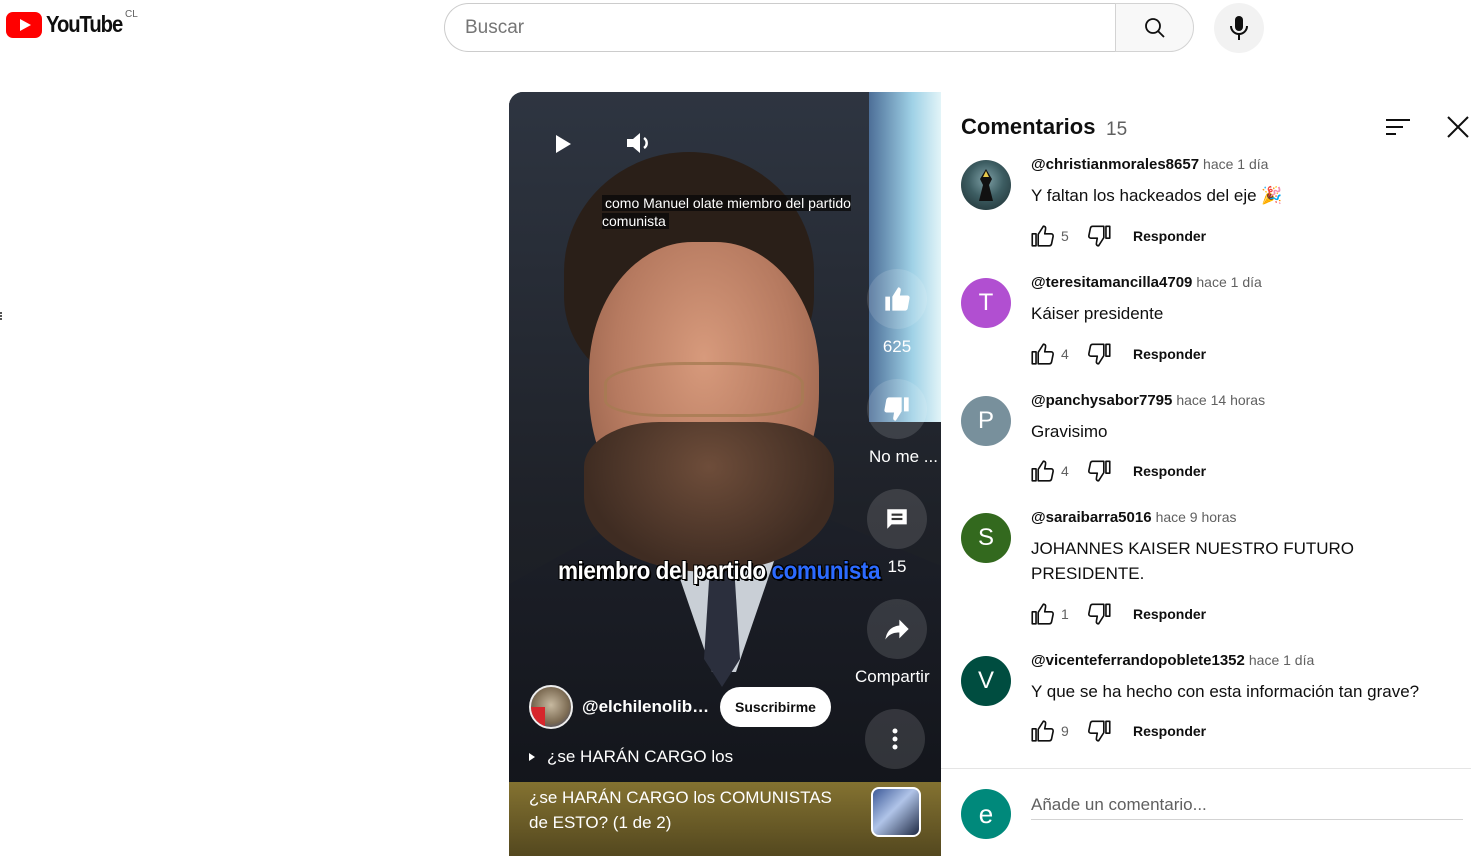  What do you see at coordinates (640, 756) in the screenshot?
I see `video-description: ¿se HARÁN CARGO los` at bounding box center [640, 756].